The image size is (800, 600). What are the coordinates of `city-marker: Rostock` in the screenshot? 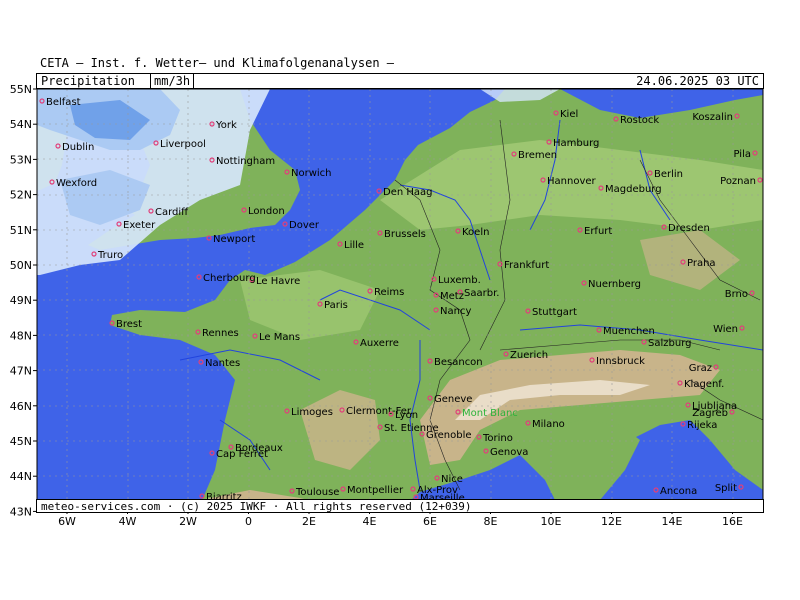 It's located at (636, 120).